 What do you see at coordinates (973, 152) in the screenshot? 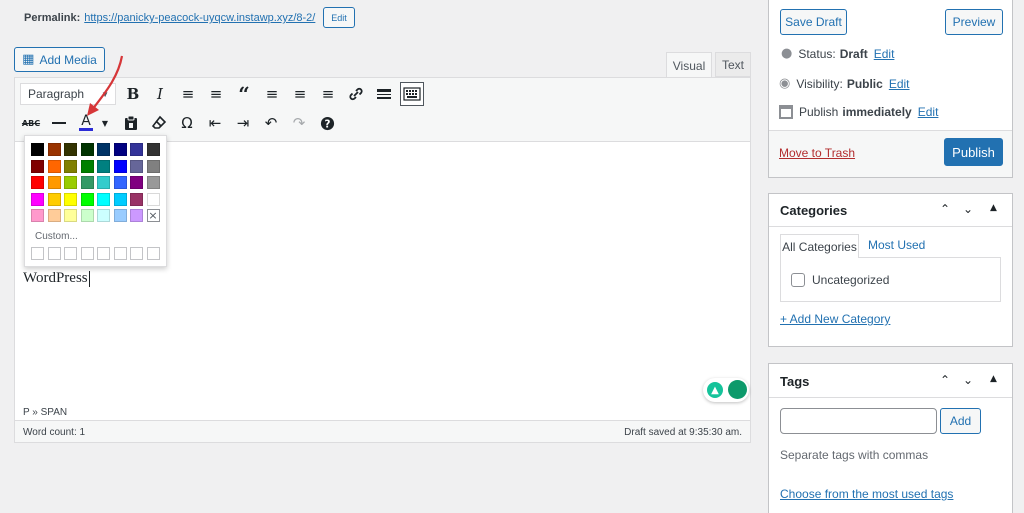
I see `publish-button: Publish` at bounding box center [973, 152].